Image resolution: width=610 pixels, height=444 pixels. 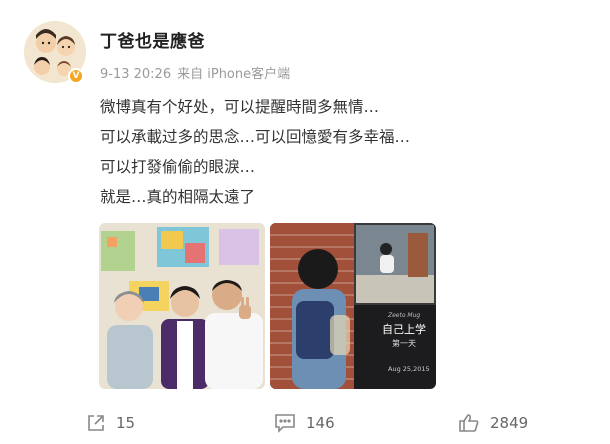 What do you see at coordinates (320, 423) in the screenshot?
I see `comment-count: 146` at bounding box center [320, 423].